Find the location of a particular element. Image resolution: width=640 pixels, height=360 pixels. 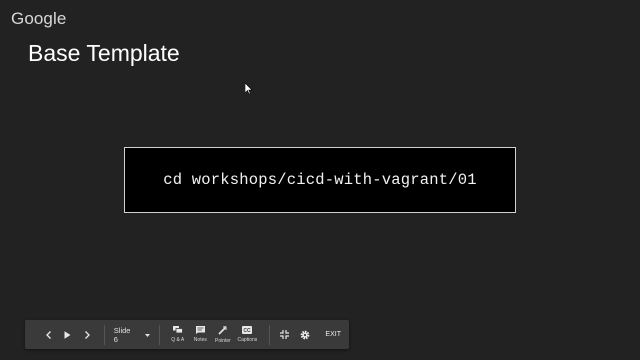

notes-button: Notes is located at coordinates (200, 334).